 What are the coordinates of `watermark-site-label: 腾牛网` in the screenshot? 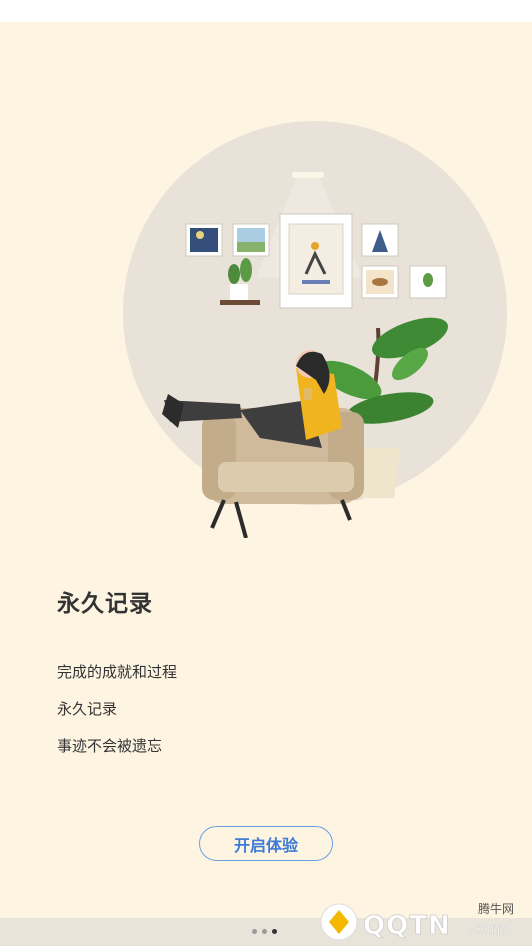 It's located at (495, 909).